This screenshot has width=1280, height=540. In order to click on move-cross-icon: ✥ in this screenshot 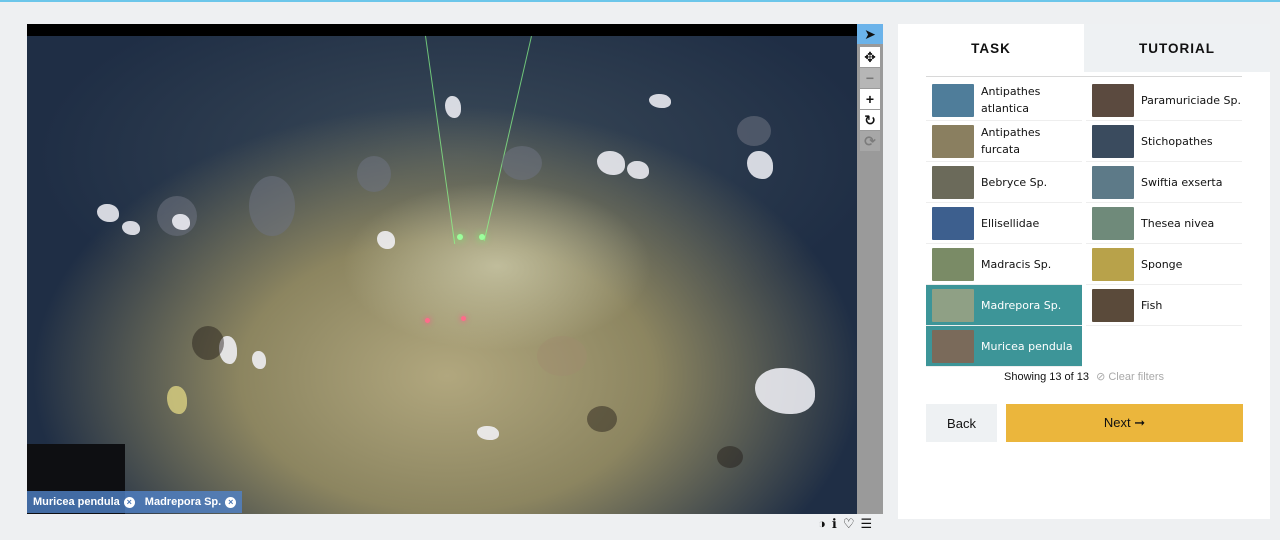, I will do `click(870, 57)`.